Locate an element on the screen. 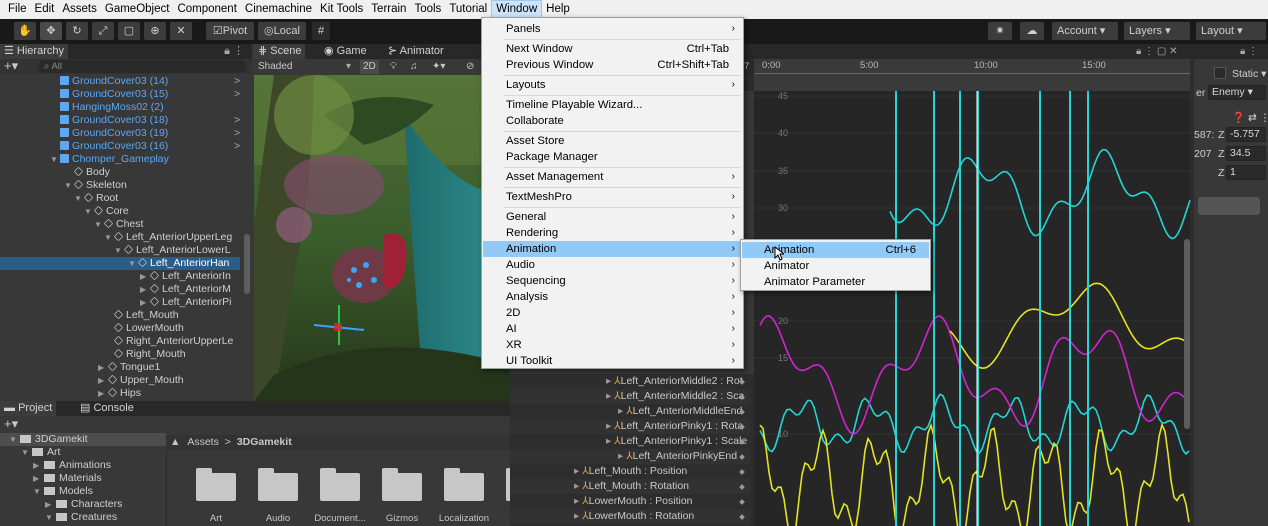 The width and height of the screenshot is (1268, 526). tab-game: ◉ Game is located at coordinates (345, 51).